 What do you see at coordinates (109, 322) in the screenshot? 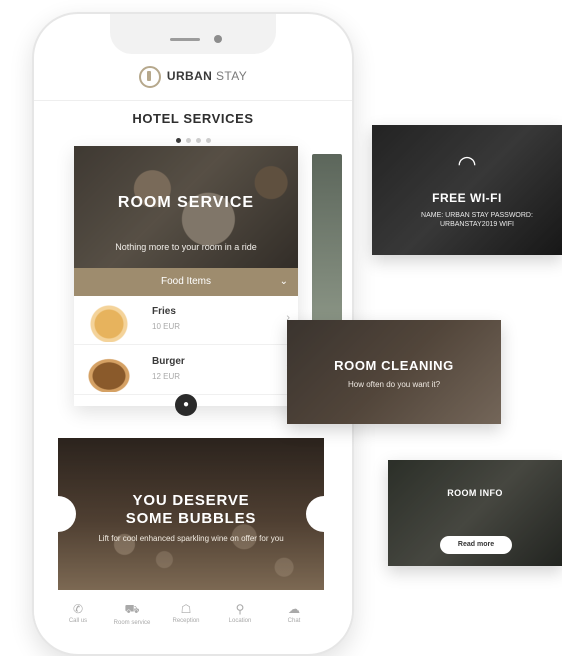
I see `fries-thumbnail` at bounding box center [109, 322].